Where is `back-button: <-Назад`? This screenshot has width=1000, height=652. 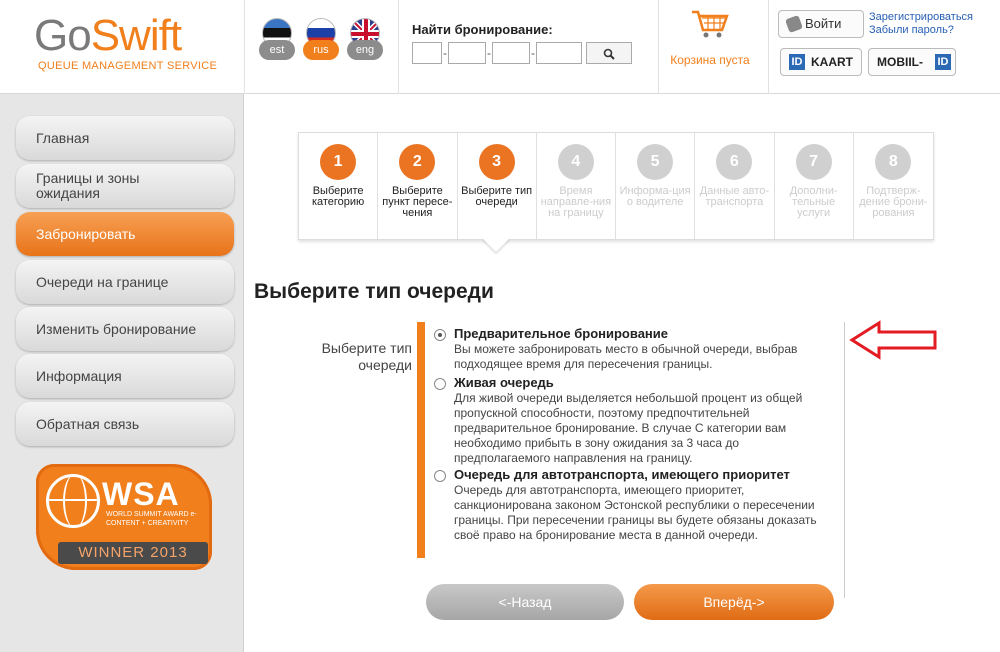
back-button: <-Назад is located at coordinates (525, 602).